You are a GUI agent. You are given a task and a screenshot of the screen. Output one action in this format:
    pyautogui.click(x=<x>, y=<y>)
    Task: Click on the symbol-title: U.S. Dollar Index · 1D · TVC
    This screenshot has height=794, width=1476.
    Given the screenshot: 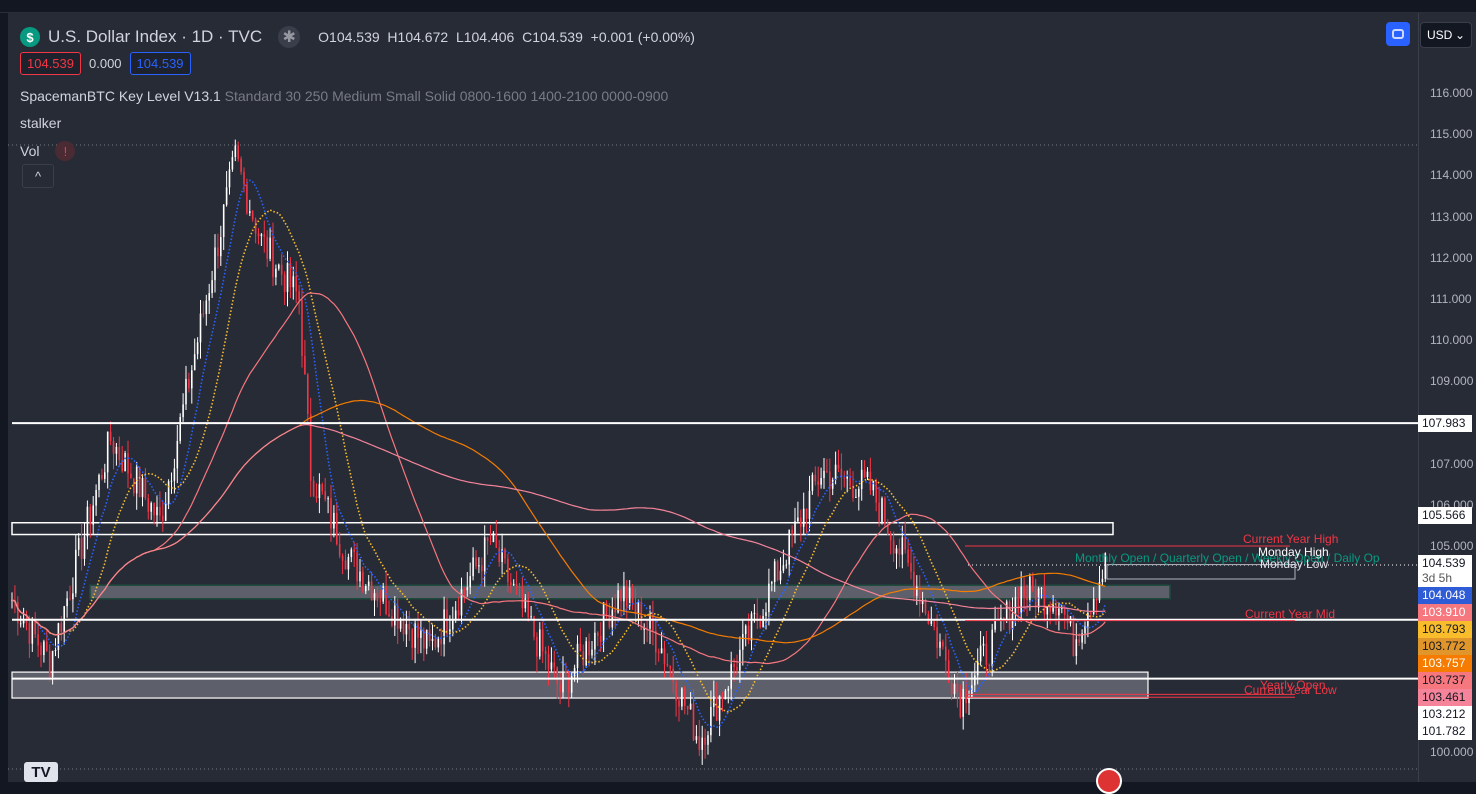 What is the action you would take?
    pyautogui.click(x=155, y=37)
    